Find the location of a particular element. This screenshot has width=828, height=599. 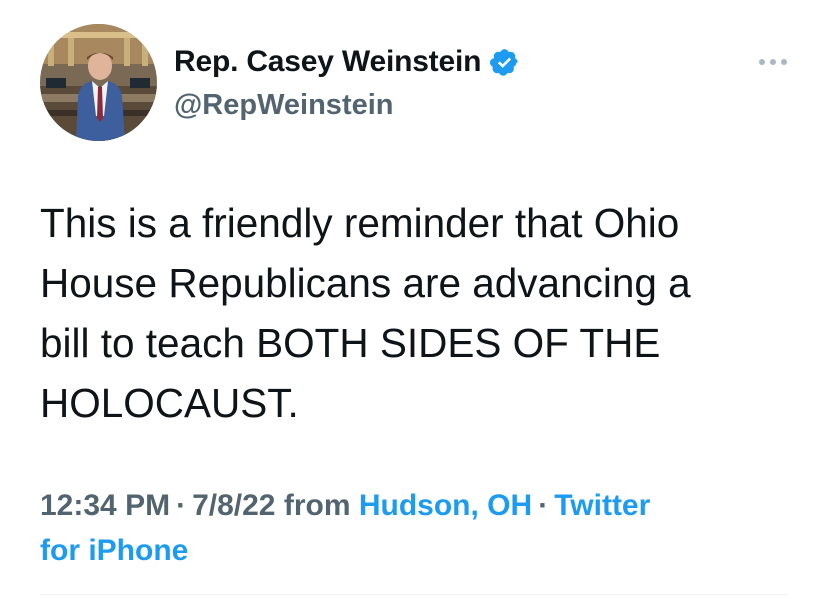

author-name-row: Rep. Casey Weinstein is located at coordinates (347, 62).